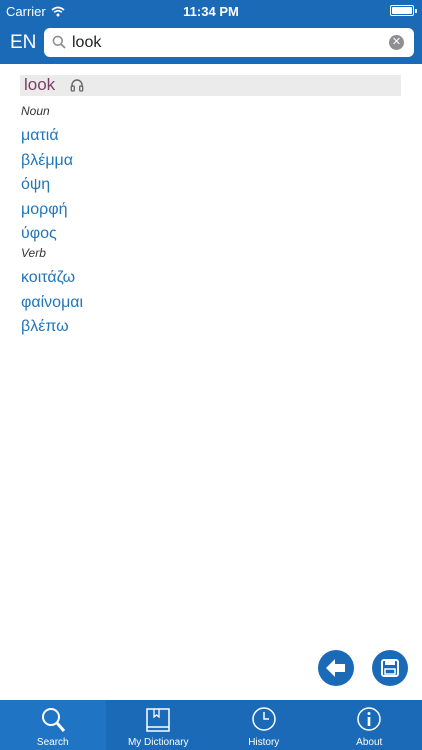  I want to click on tab-my-dictionary: My Dictionary, so click(159, 725).